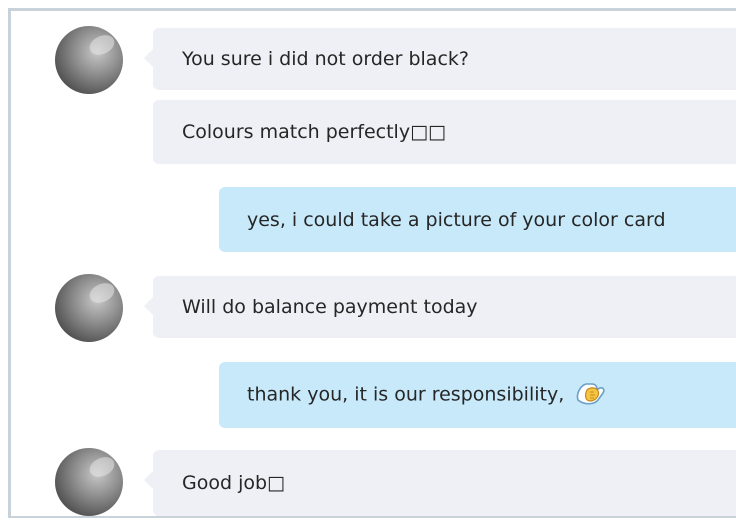 The width and height of the screenshot is (736, 524). Describe the element at coordinates (9, 263) in the screenshot. I see `window-border-left` at that location.